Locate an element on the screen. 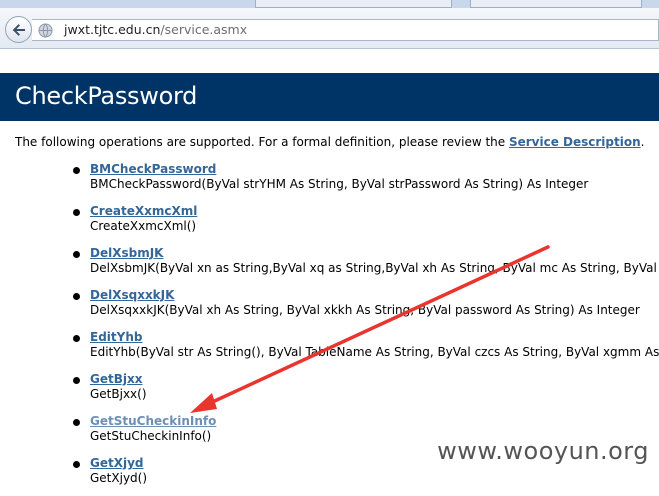  address-bar: jwxt.tjtc.edu.cn/service.asmx is located at coordinates (345, 30).